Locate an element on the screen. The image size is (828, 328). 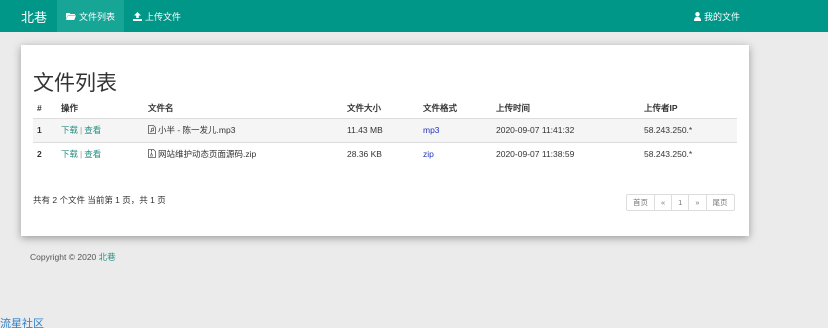
brand-logo: 北巷 is located at coordinates (28, 16).